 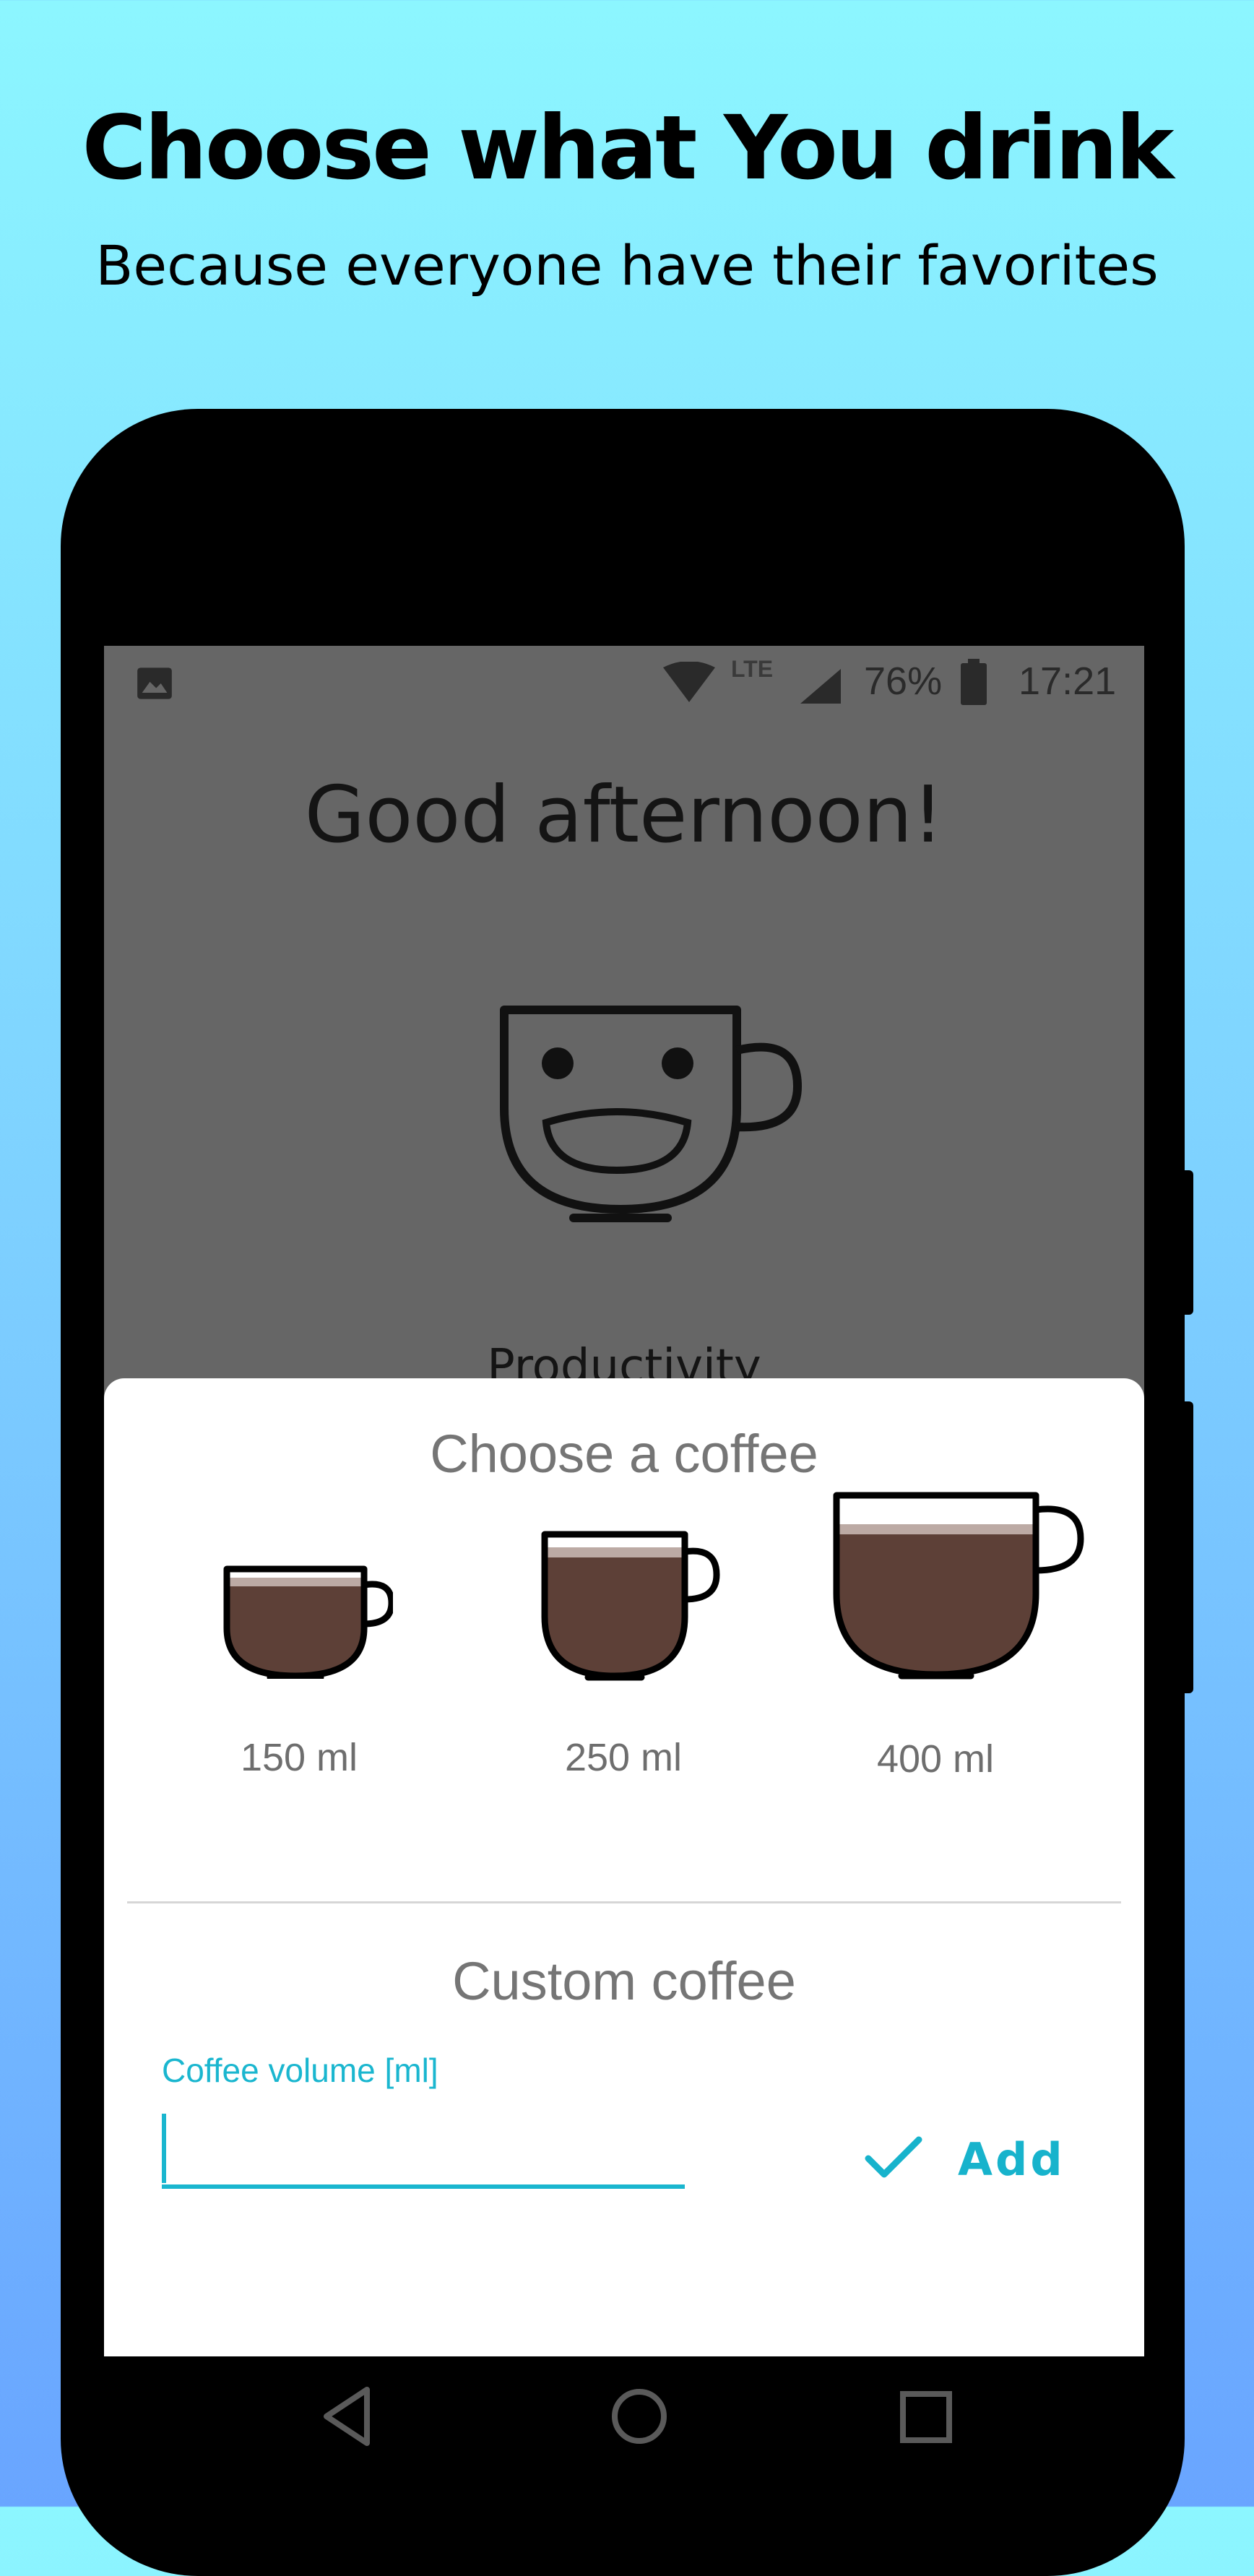 I want to click on coffee-option-400: 400 ml, so click(x=960, y=1645).